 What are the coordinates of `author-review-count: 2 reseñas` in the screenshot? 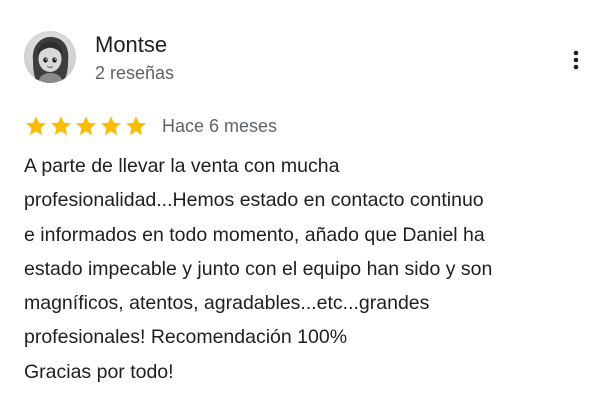 It's located at (134, 73).